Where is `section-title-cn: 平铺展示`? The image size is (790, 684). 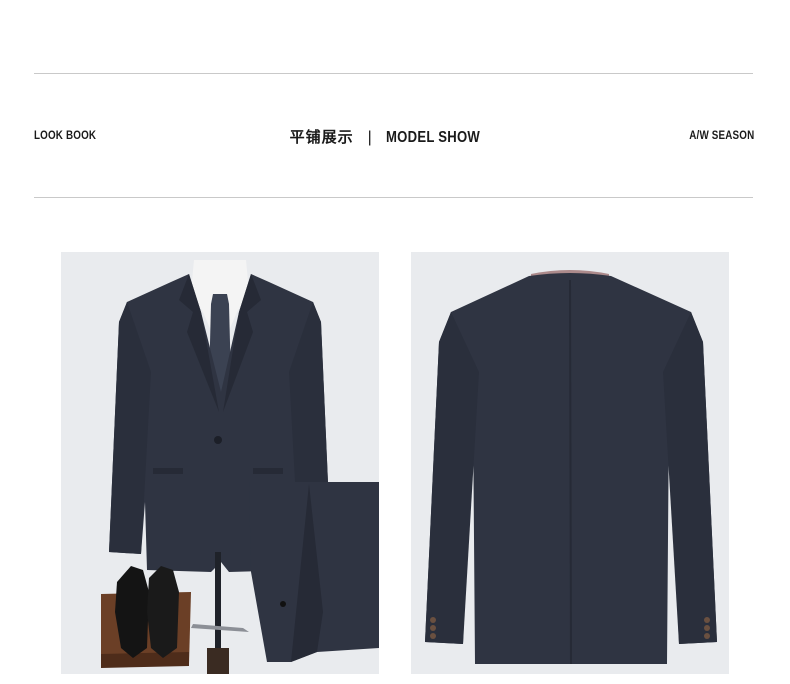
section-title-cn: 平铺展示 is located at coordinates (321, 137).